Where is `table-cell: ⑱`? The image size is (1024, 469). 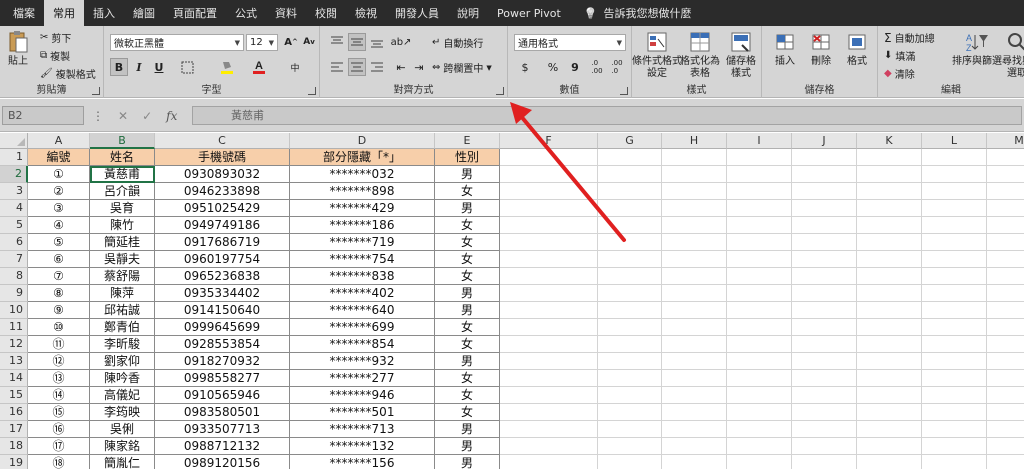 table-cell: ⑱ is located at coordinates (59, 462).